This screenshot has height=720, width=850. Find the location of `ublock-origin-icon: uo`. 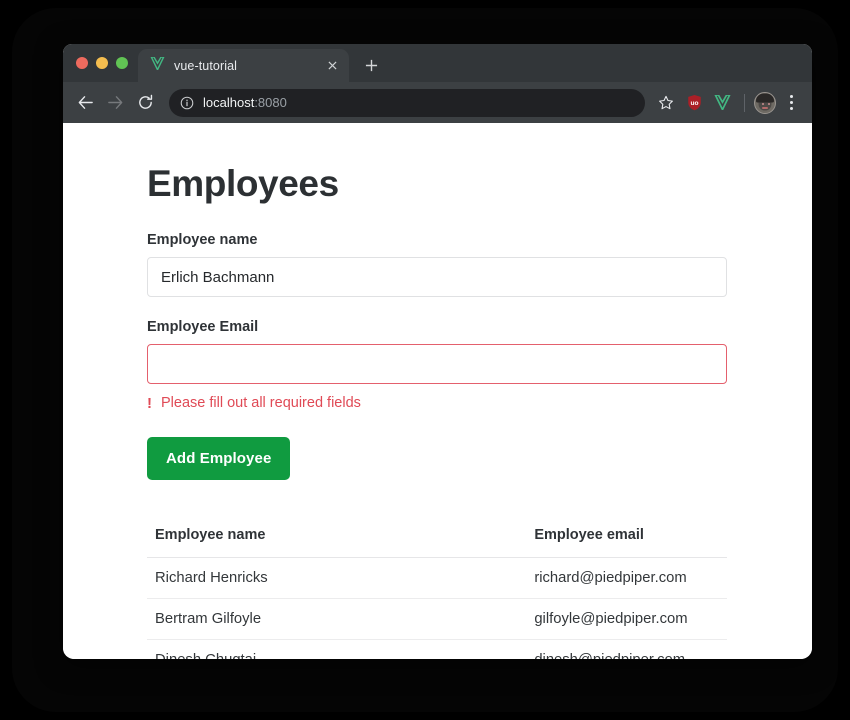

ublock-origin-icon: uo is located at coordinates (694, 103).